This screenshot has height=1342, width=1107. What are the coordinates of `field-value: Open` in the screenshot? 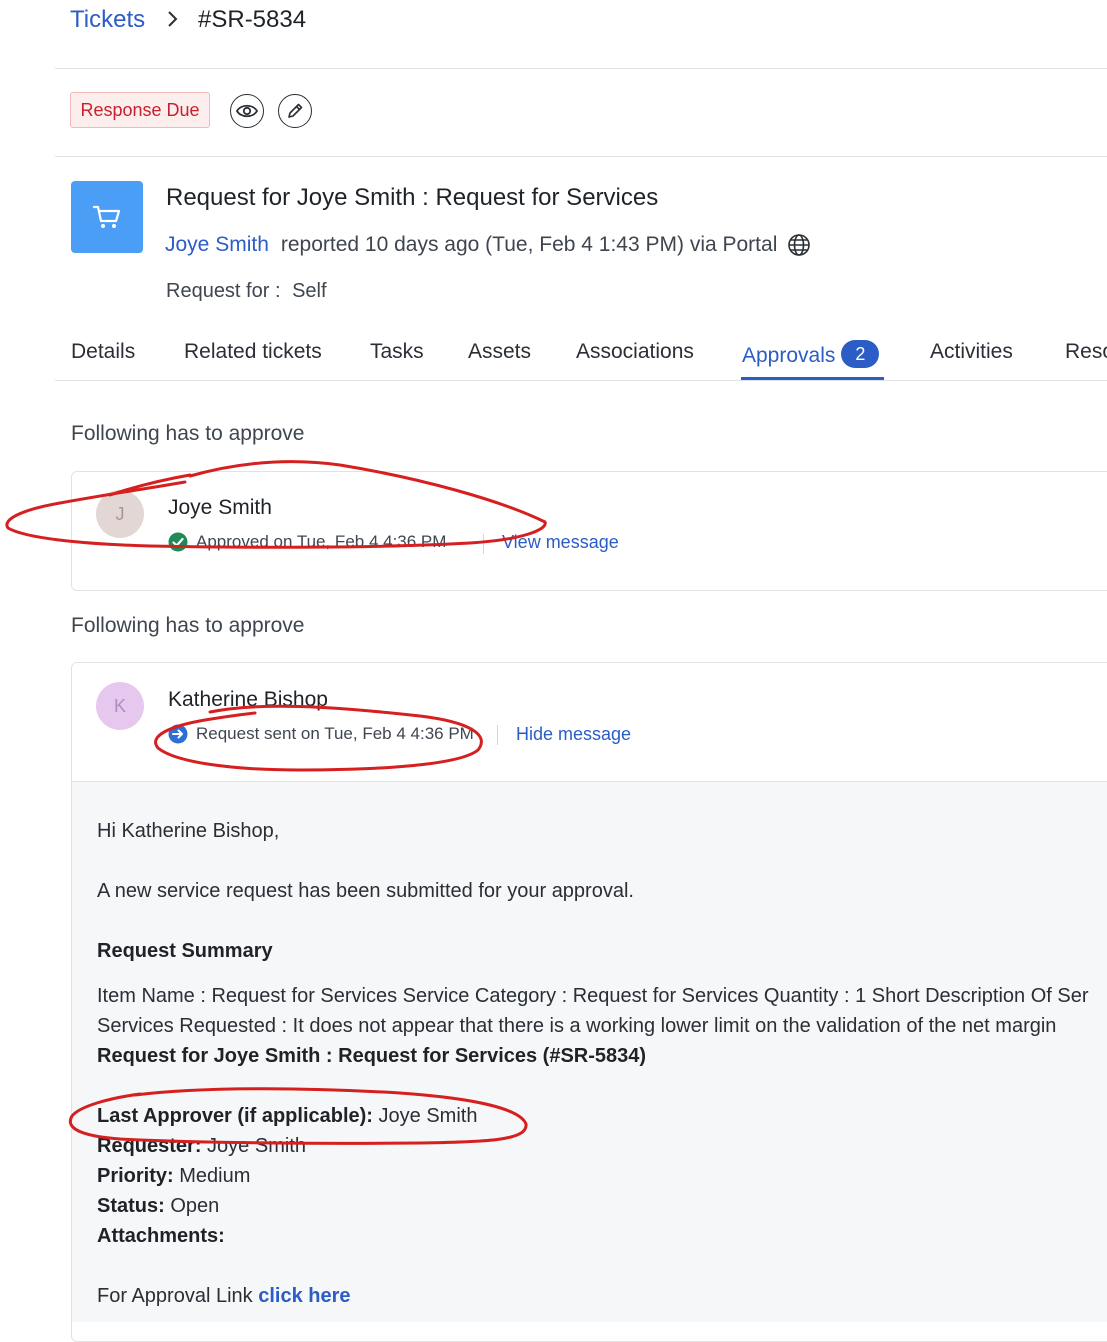 It's located at (195, 1206).